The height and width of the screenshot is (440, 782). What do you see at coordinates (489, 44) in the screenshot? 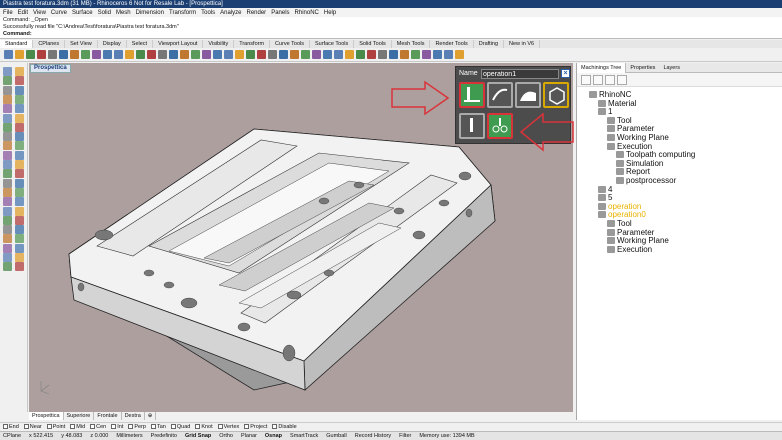
I see `tab-drafting: Drafting` at bounding box center [489, 44].